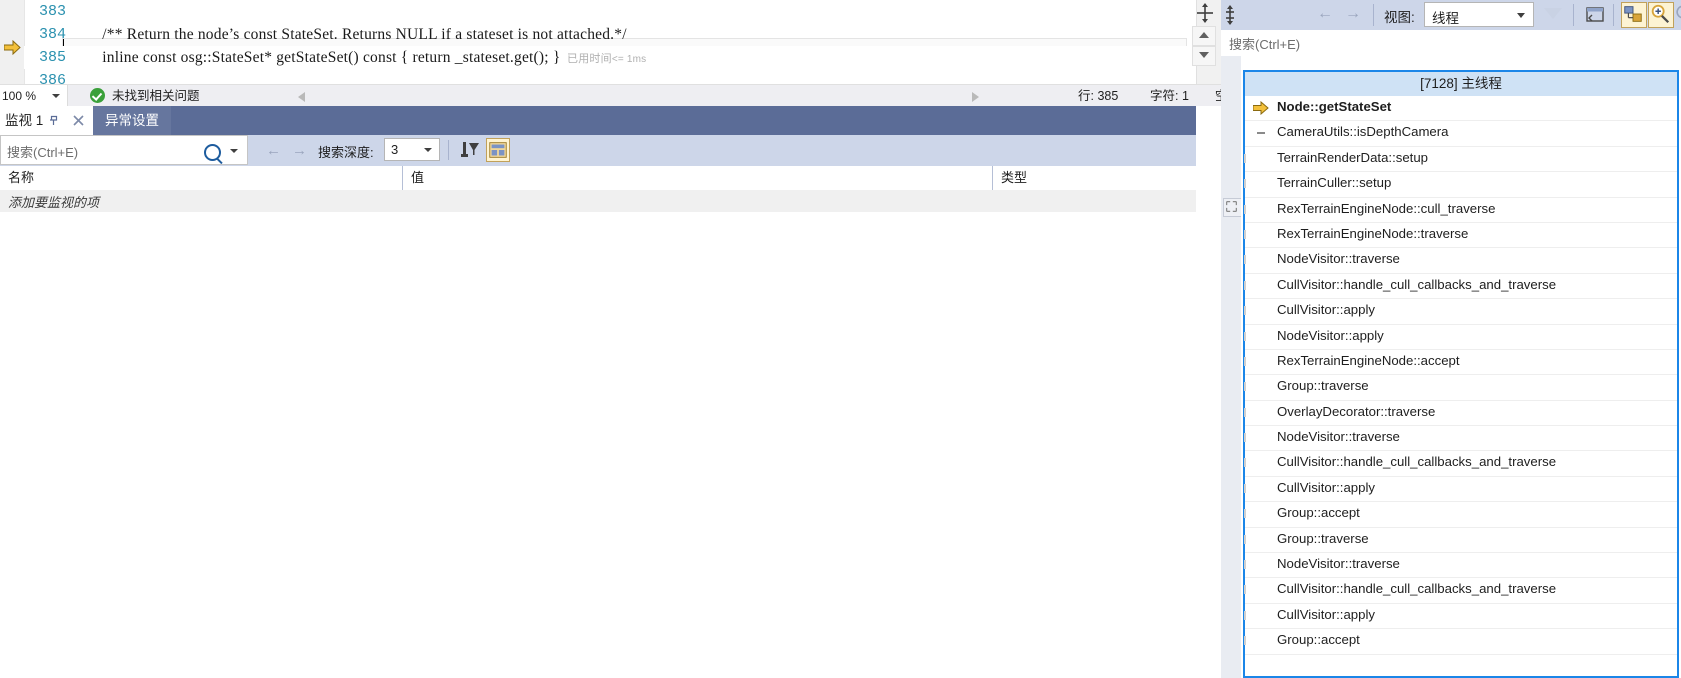 This screenshot has width=1681, height=678. I want to click on tab-exception-settings: 异常设置, so click(132, 120).